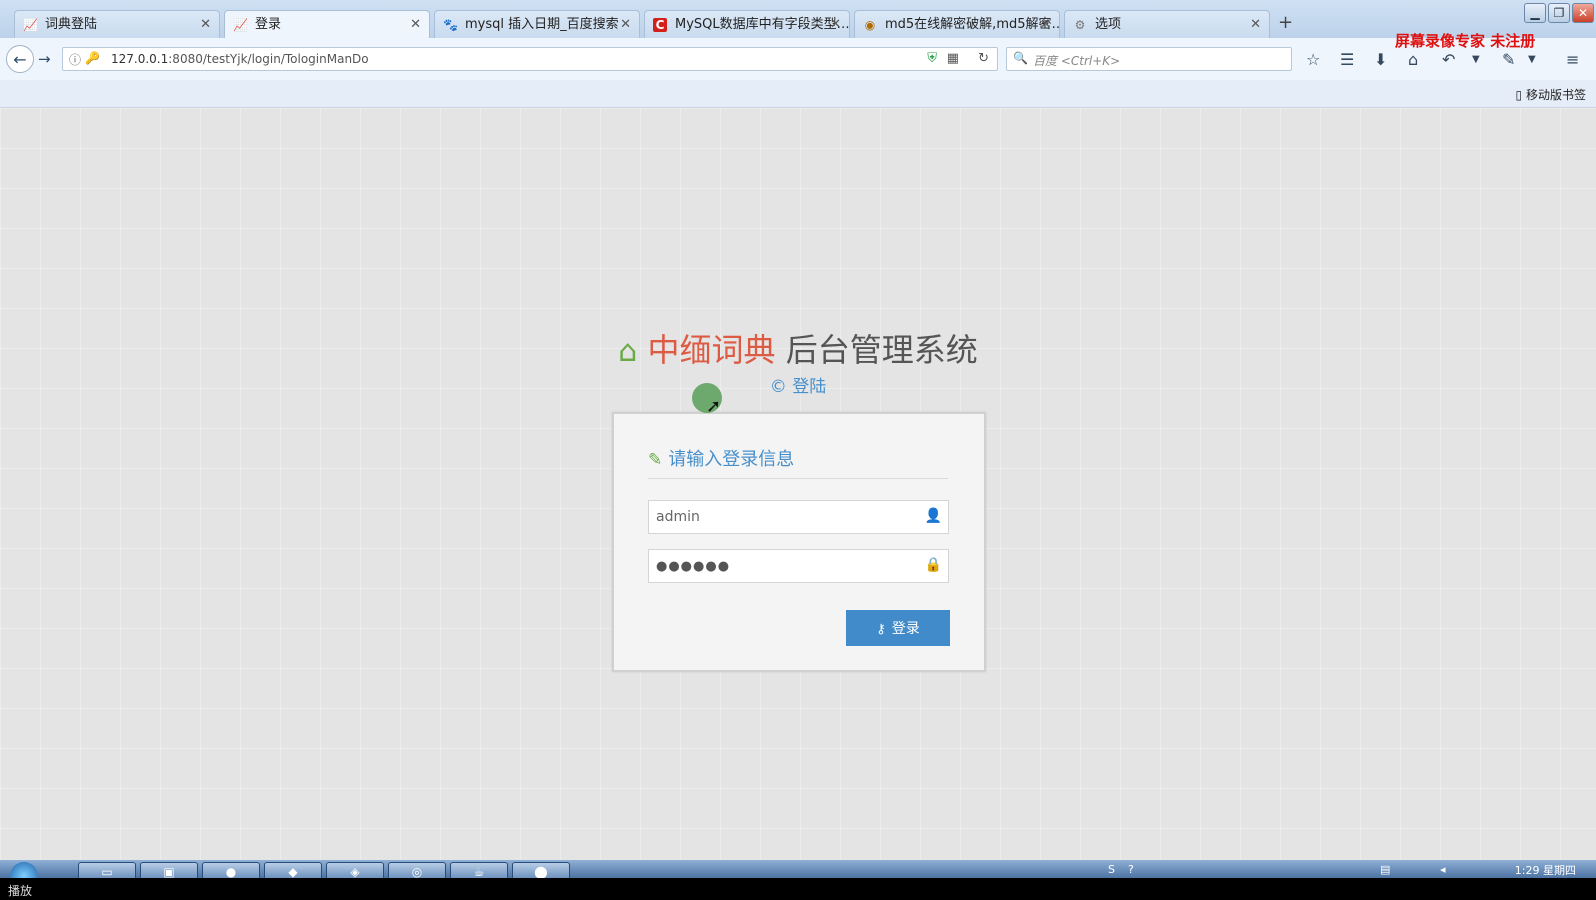  I want to click on tab-mysql-search: 🐾 mysql 插入日期_百度搜索 ✕, so click(537, 24).